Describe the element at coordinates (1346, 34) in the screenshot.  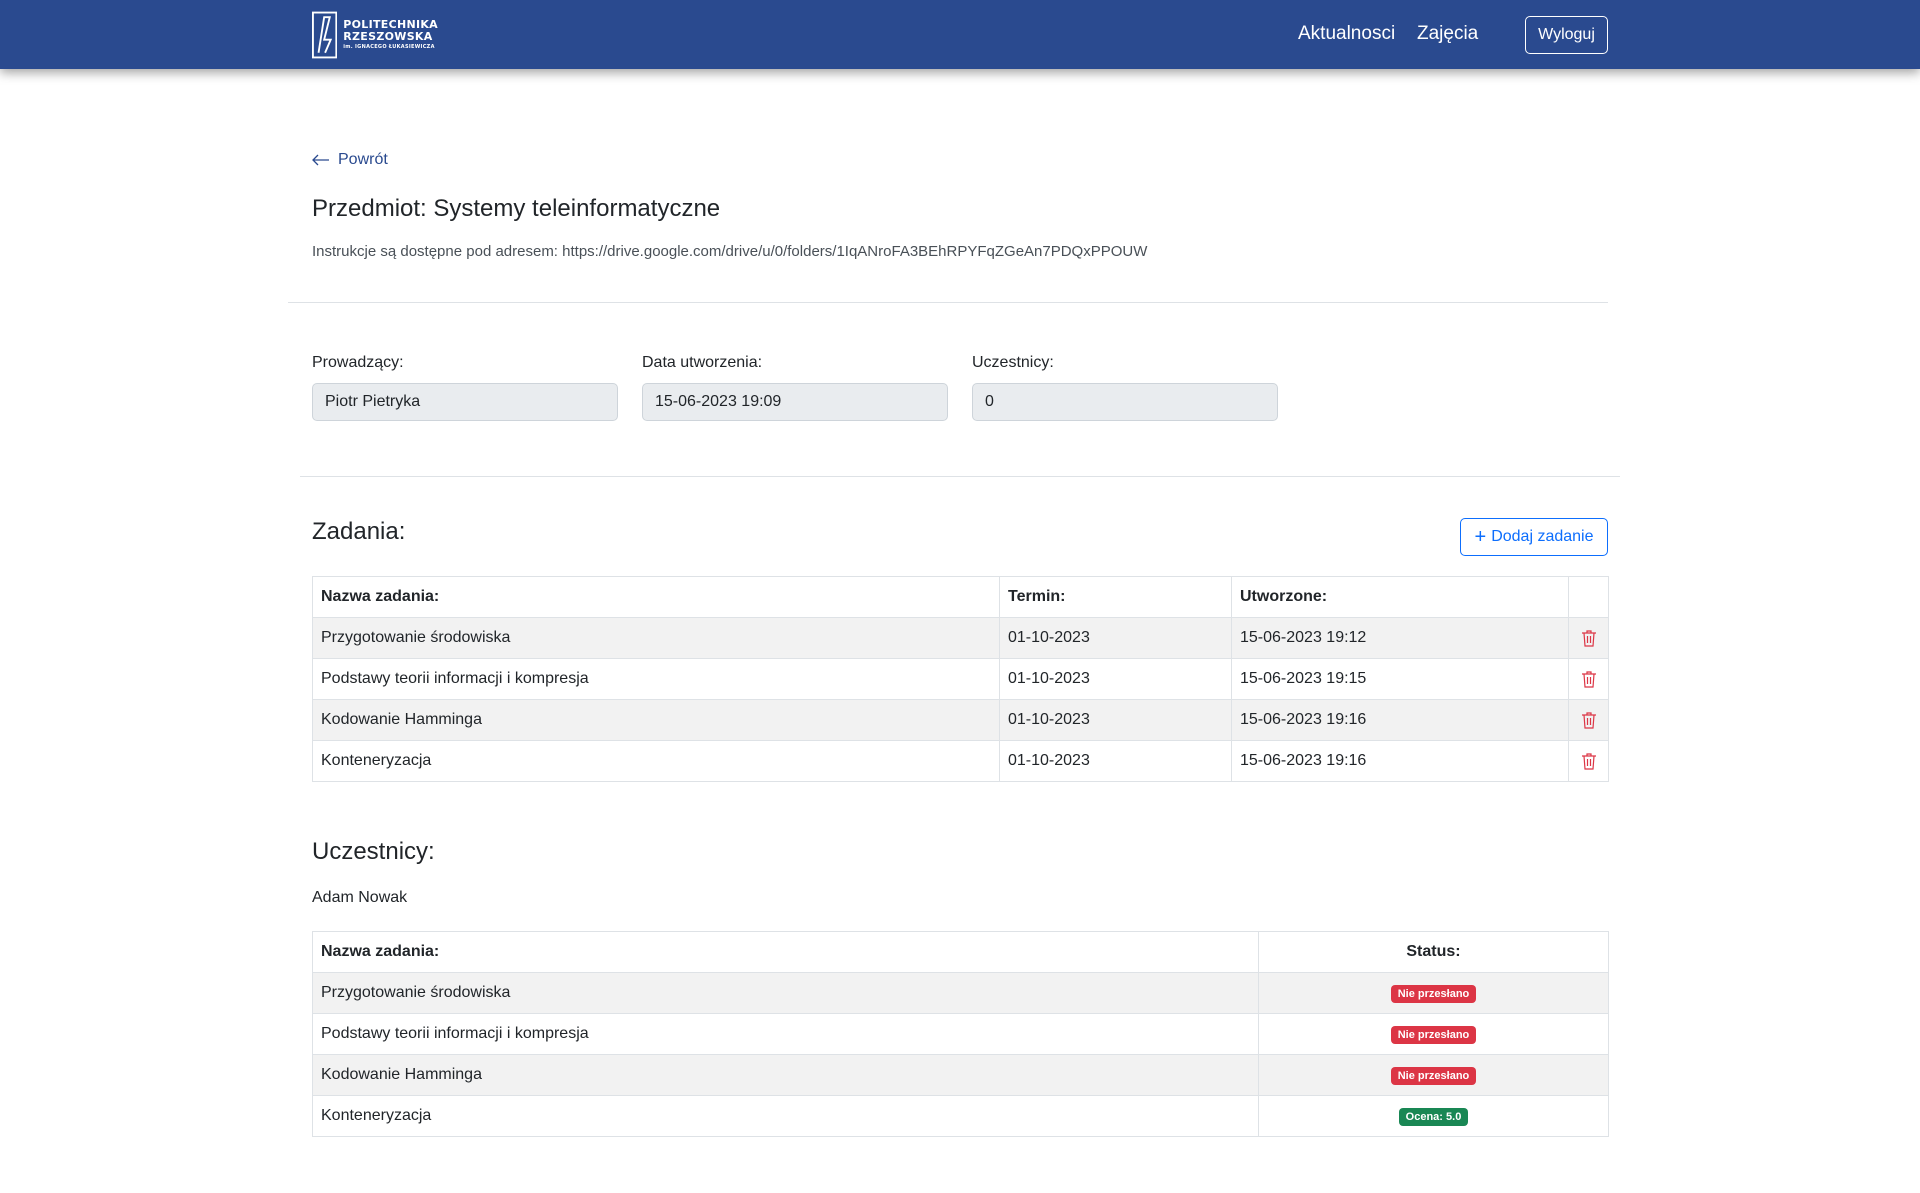
I see `nav-link-news: Aktualnosci` at that location.